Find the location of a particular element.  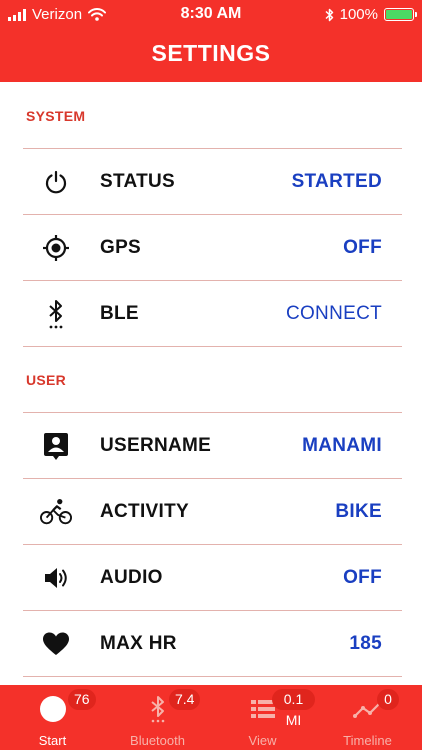

tab-badge: 76 is located at coordinates (82, 699).